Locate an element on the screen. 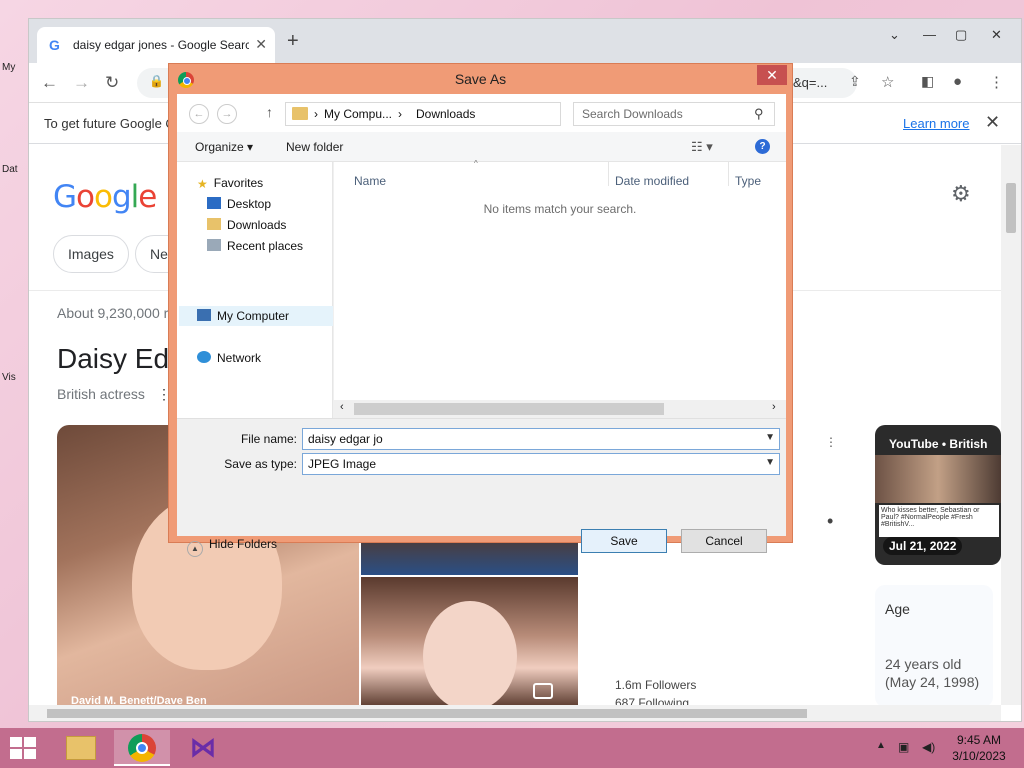 The height and width of the screenshot is (768, 1024). reload-icon: ↻ is located at coordinates (112, 83).